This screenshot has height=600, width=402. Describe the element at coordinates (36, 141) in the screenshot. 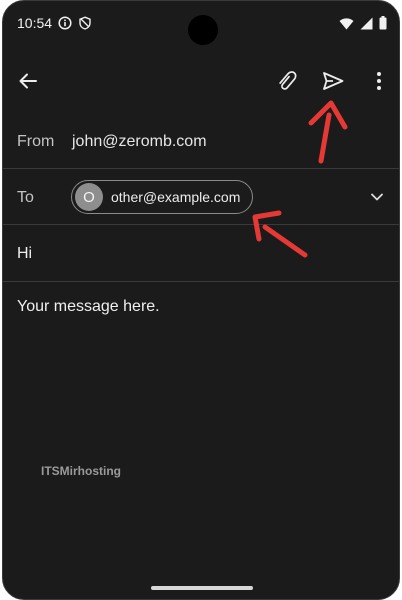

I see `from-label: From` at that location.